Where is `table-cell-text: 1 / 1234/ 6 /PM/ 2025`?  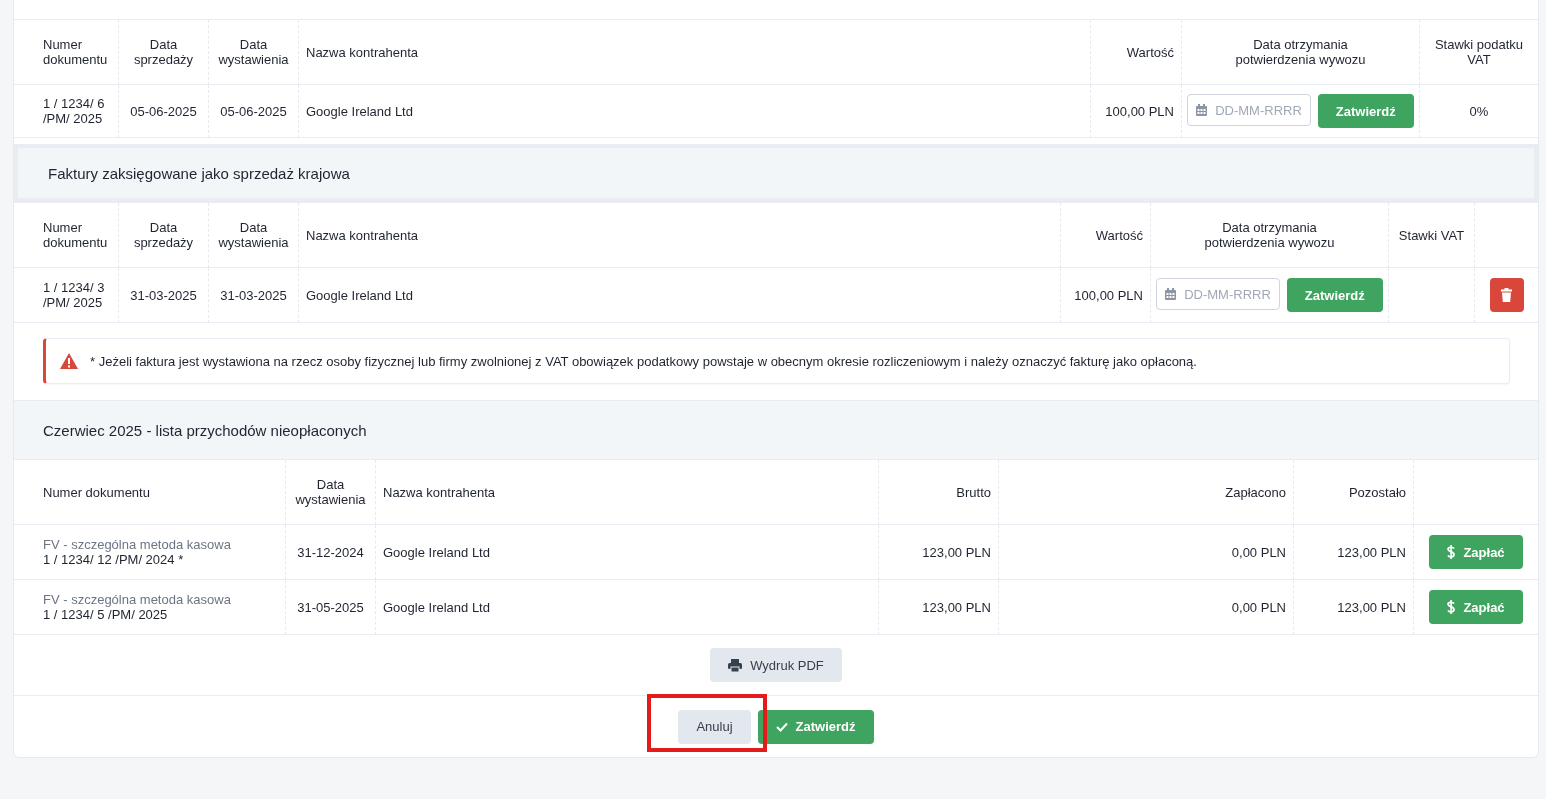 table-cell-text: 1 / 1234/ 6 /PM/ 2025 is located at coordinates (74, 111).